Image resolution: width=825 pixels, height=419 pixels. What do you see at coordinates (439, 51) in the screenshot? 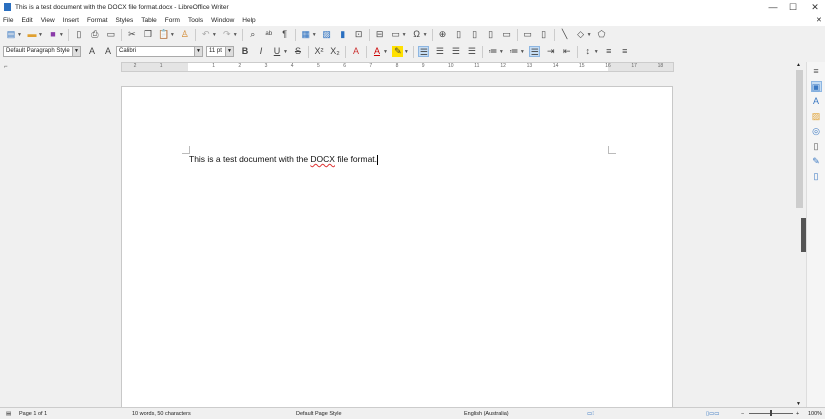
I see `align-center-icon: ☰` at bounding box center [439, 51].